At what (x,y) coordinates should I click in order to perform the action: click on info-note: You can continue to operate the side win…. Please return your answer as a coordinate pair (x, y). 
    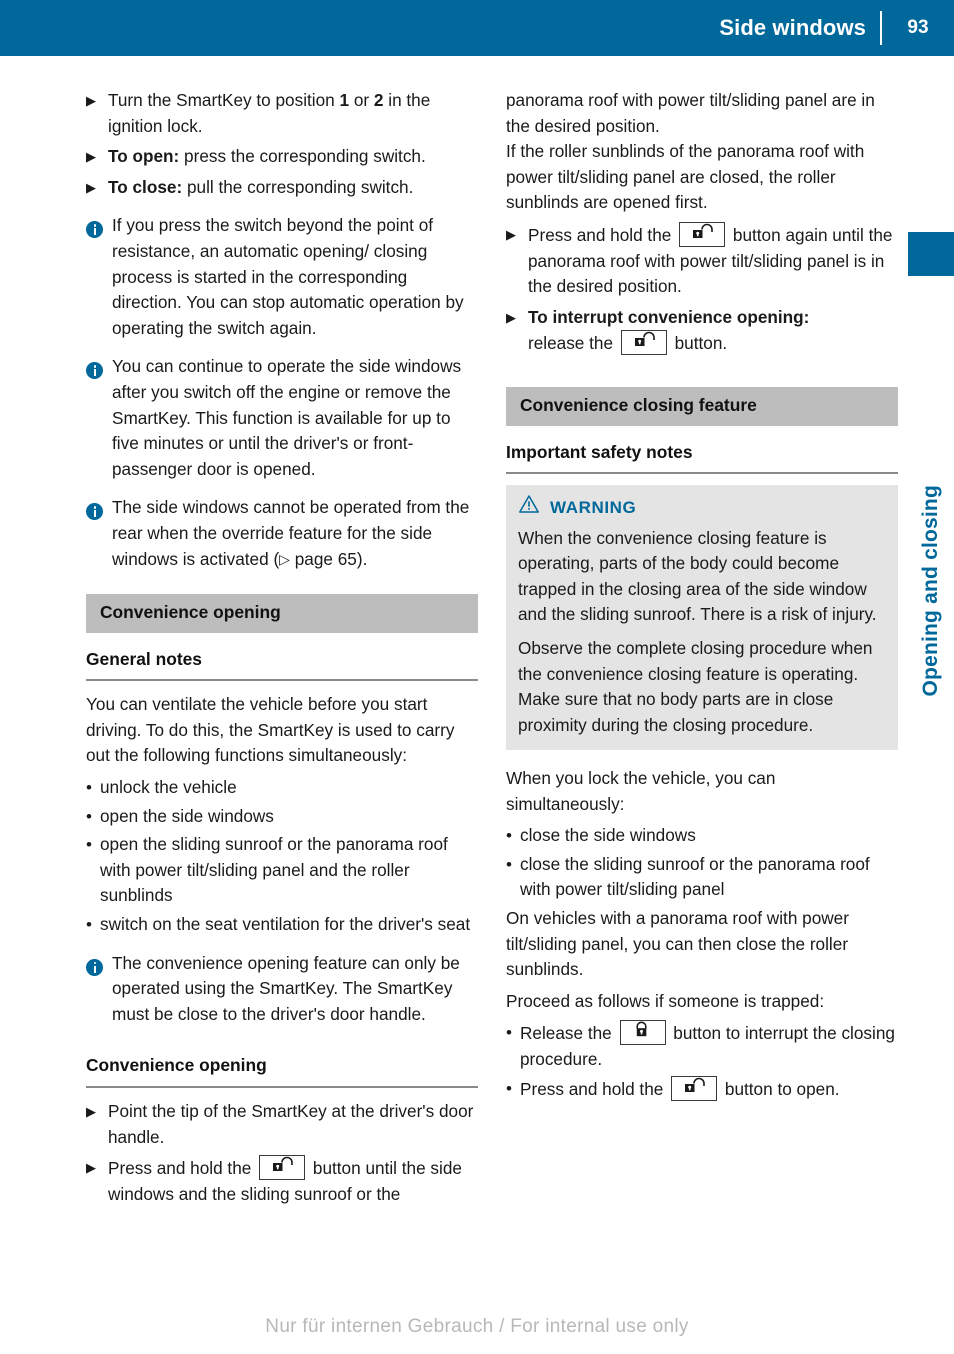
    Looking at the image, I should click on (282, 418).